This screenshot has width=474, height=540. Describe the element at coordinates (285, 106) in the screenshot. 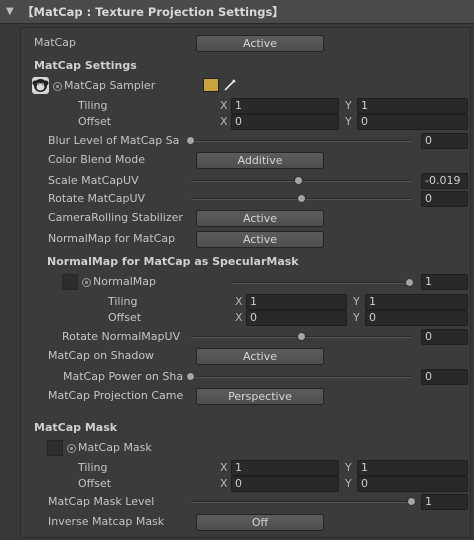

I see `sampler-tiling-x-field: 1` at that location.